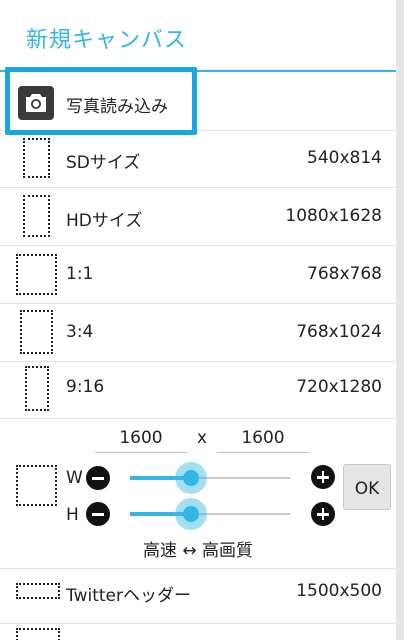 Image resolution: width=404 pixels, height=640 pixels. I want to click on times-symbol: x, so click(202, 438).